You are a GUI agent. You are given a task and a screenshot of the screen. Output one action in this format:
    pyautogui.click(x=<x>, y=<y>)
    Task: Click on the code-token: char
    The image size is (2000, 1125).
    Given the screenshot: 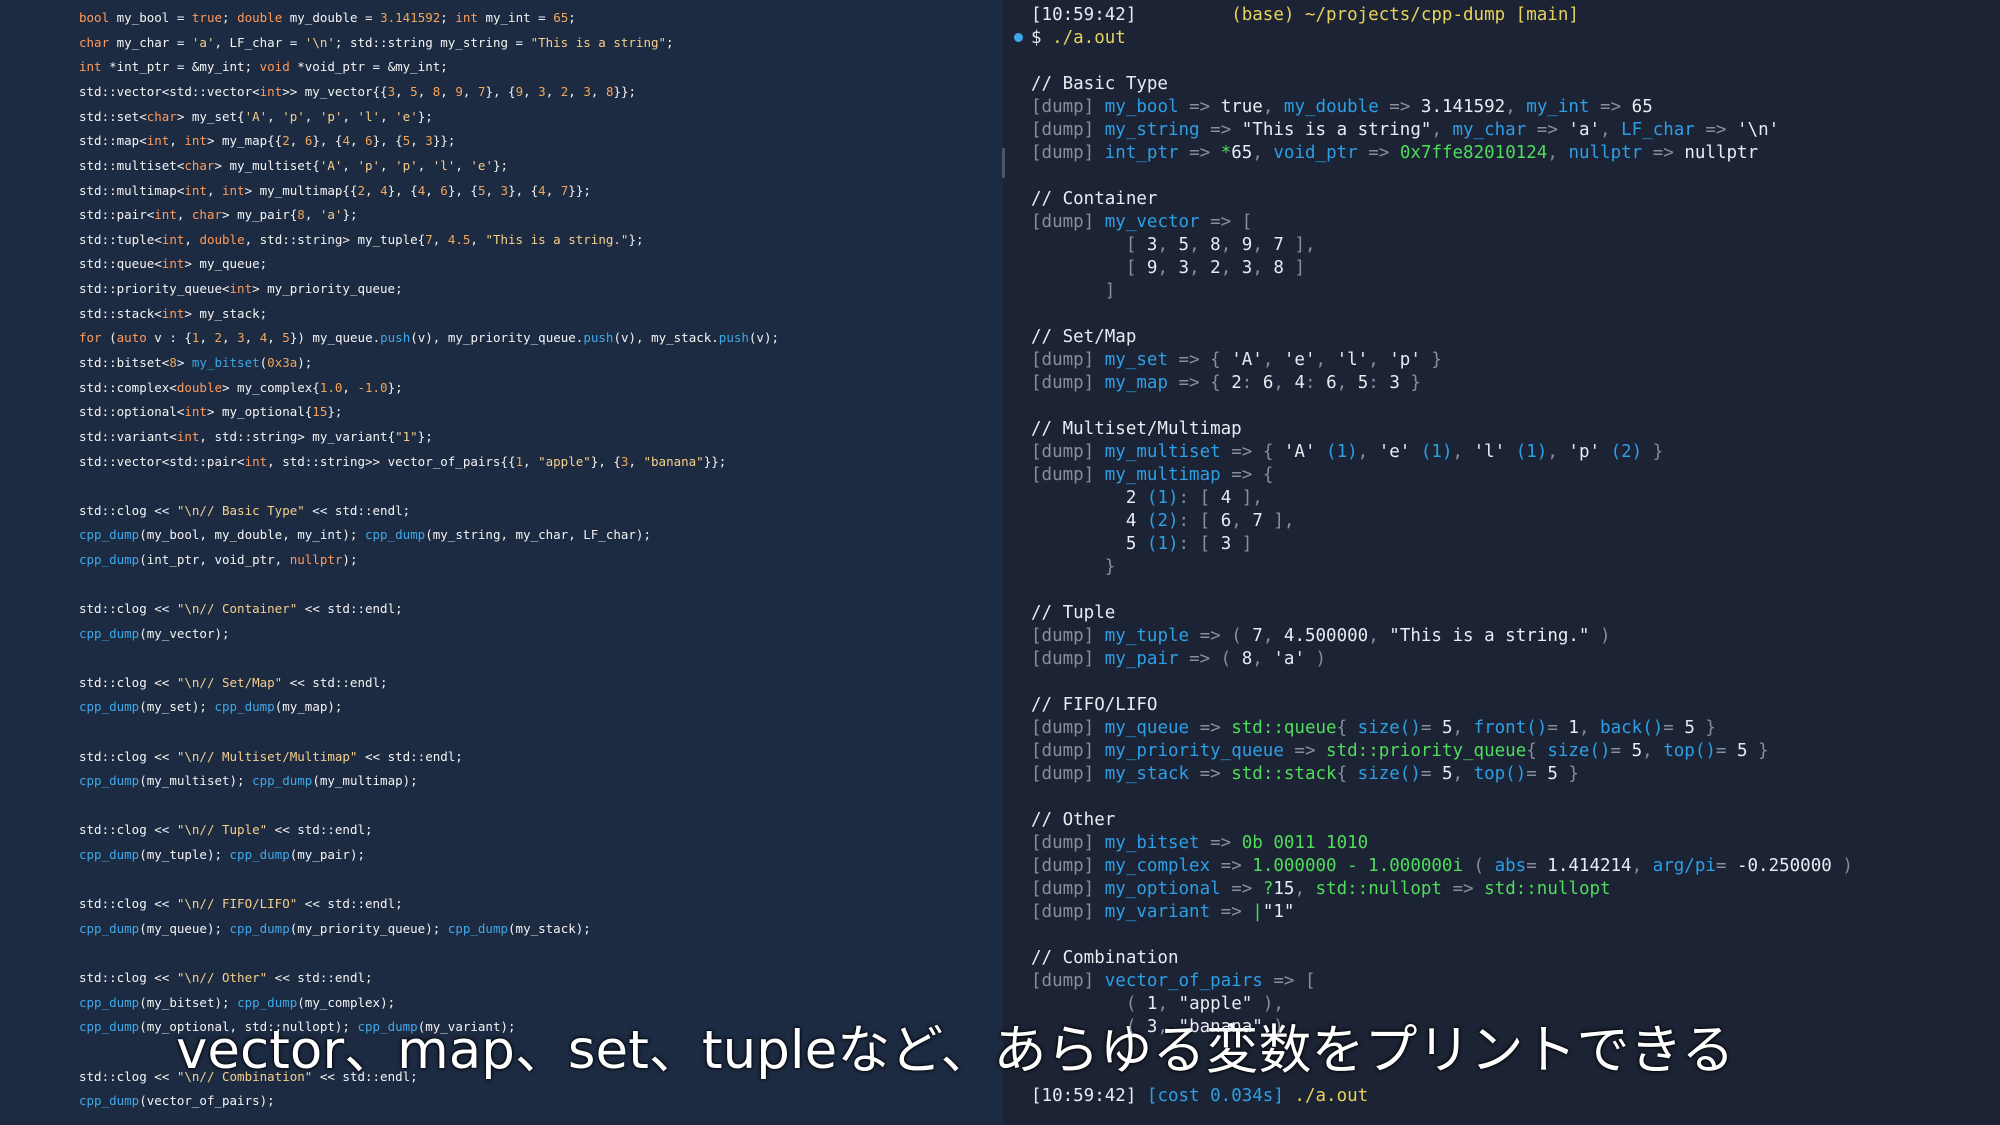 What is the action you would take?
    pyautogui.click(x=199, y=165)
    